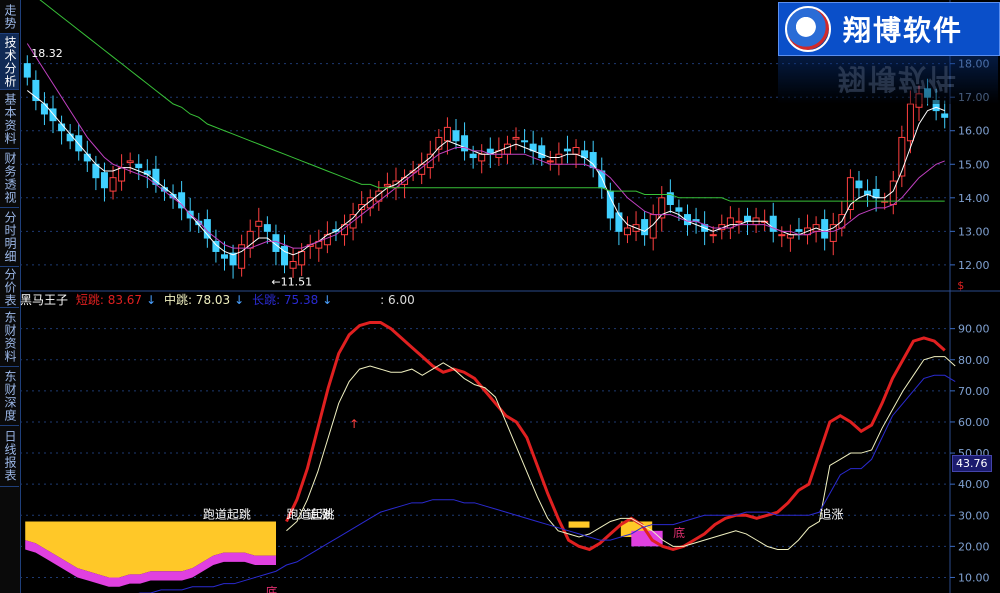 This screenshot has height=593, width=1000. What do you see at coordinates (808, 29) in the screenshot?
I see `brand-emblem-icon` at bounding box center [808, 29].